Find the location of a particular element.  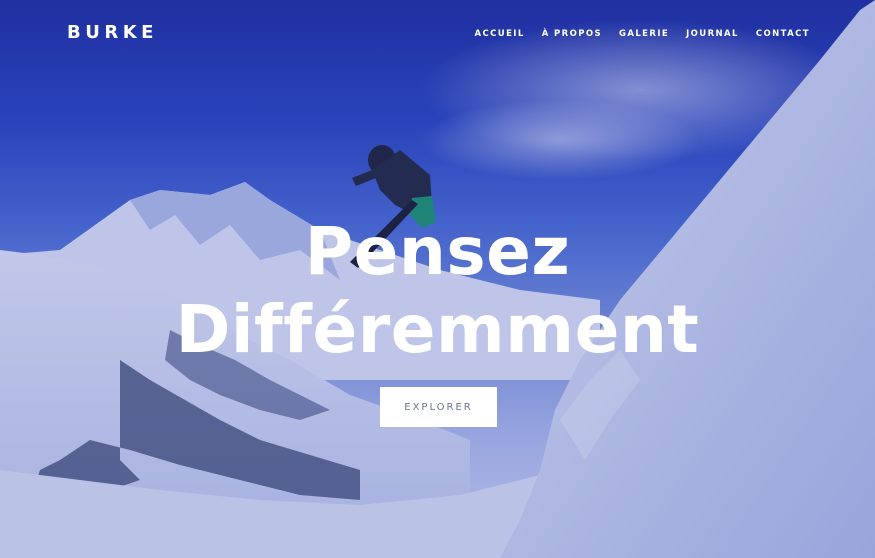

main-navigation: ACCUEIL À PROPOS GALERIE JOURNAL CONTACT is located at coordinates (642, 34).